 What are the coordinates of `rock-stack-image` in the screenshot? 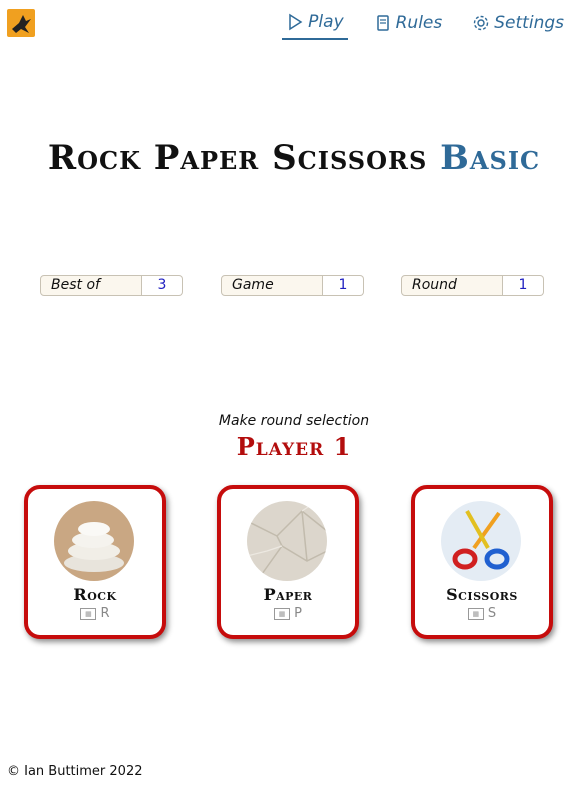 It's located at (94, 541).